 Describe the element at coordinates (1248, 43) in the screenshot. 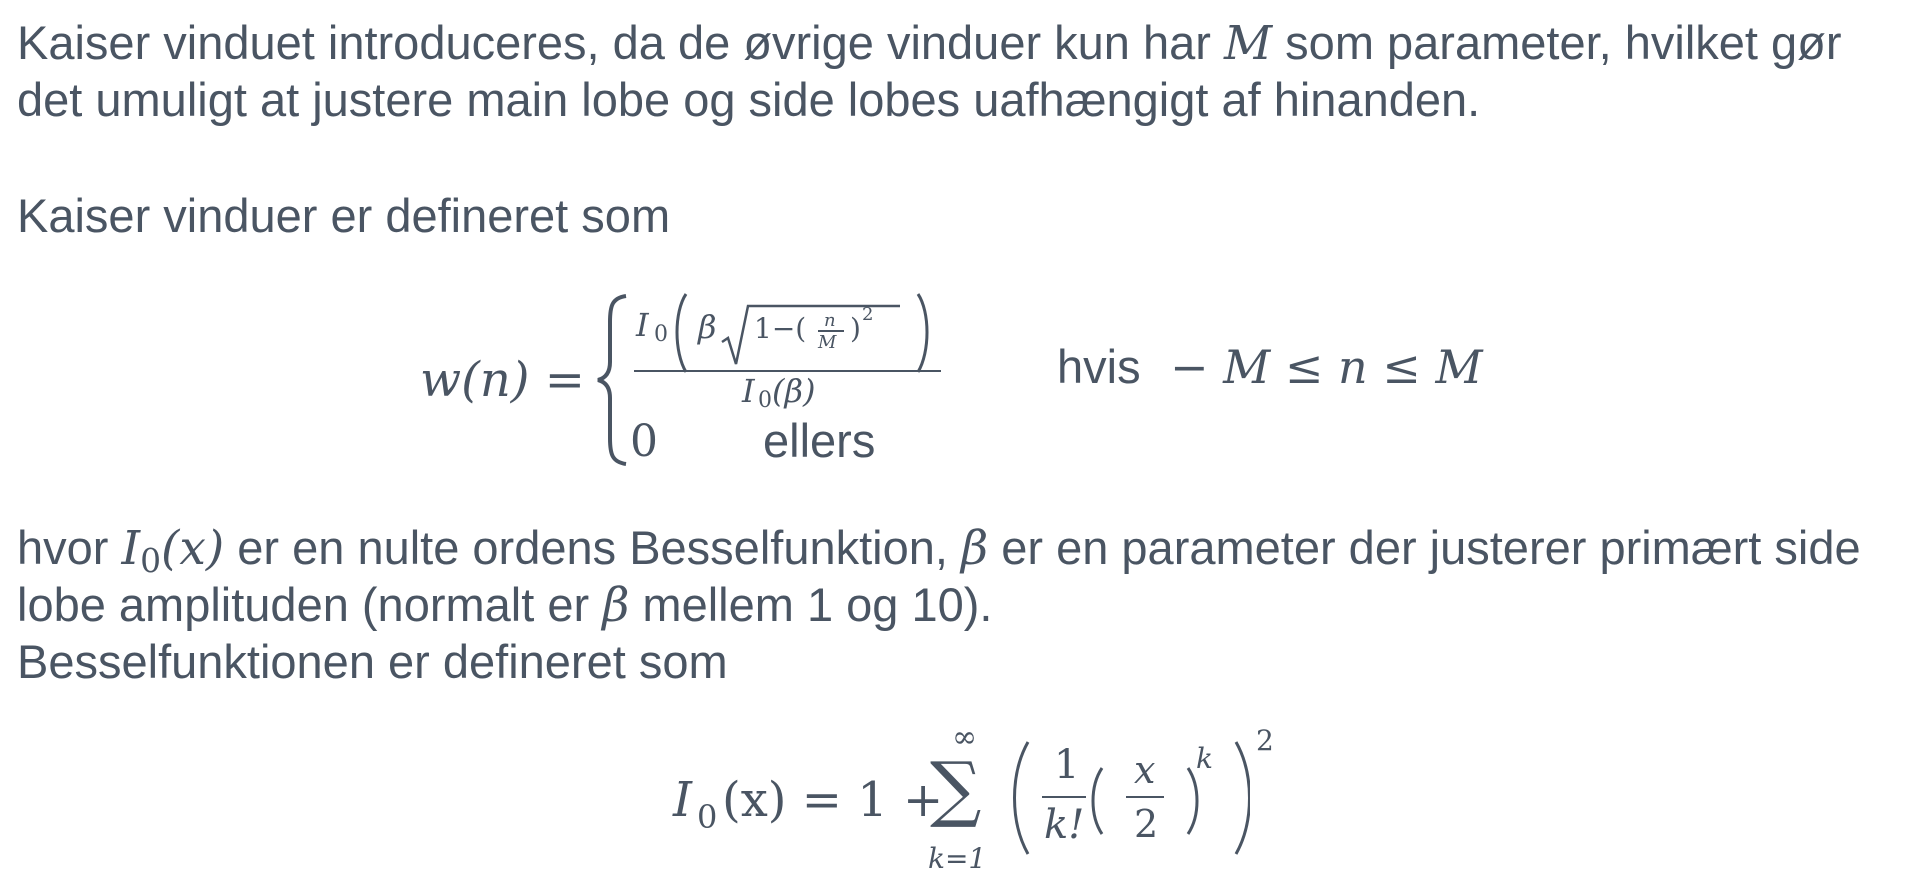

I see `math-var-M: M` at that location.